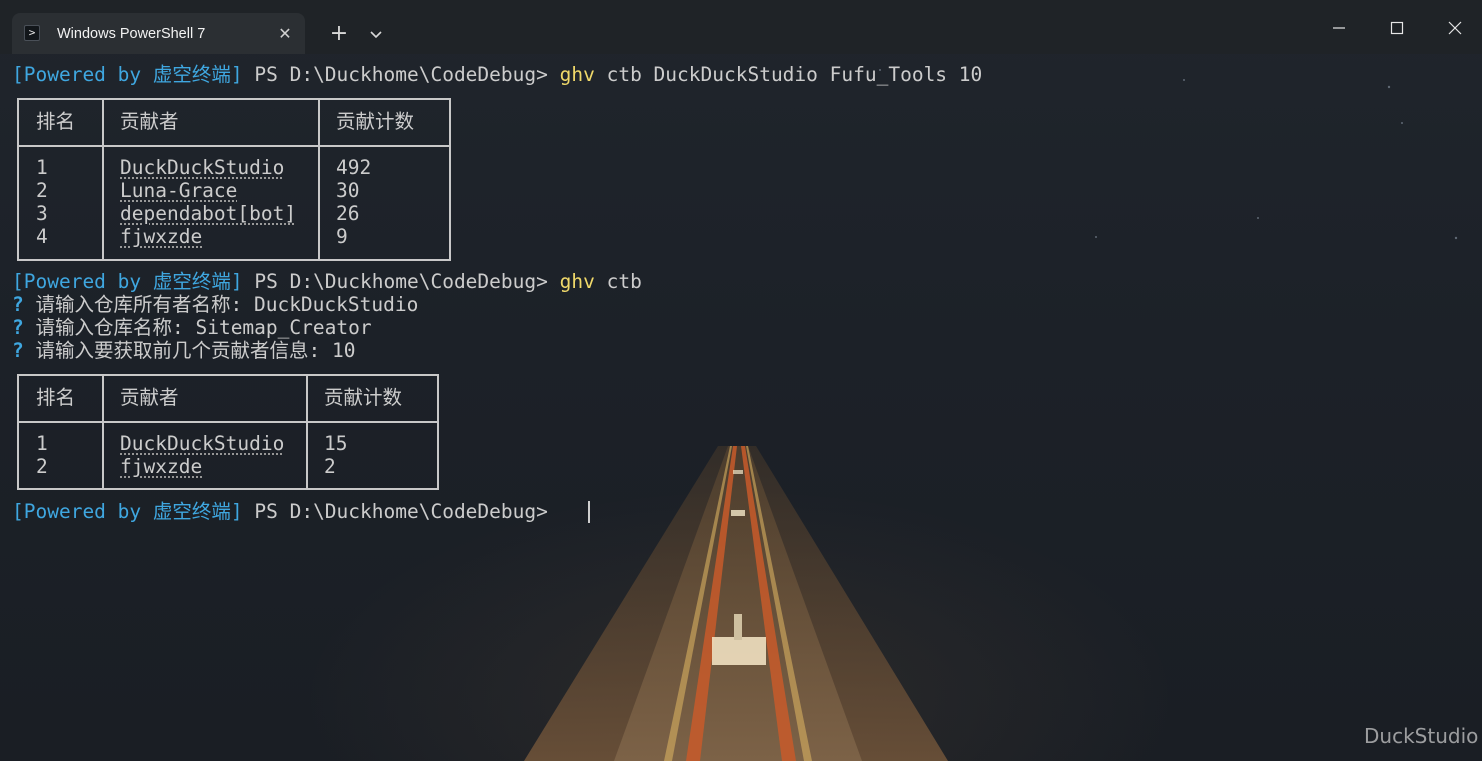 The image size is (1482, 761). What do you see at coordinates (131, 34) in the screenshot?
I see `tab-title: Windows PowerShell 7` at bounding box center [131, 34].